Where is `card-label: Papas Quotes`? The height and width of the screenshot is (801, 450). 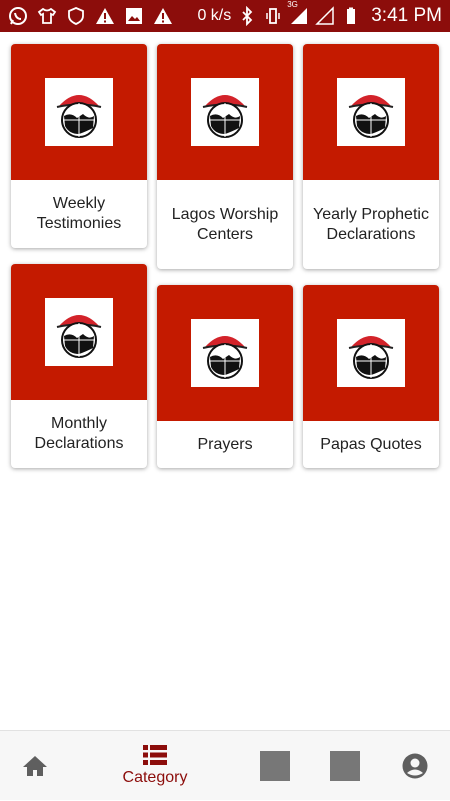 card-label: Papas Quotes is located at coordinates (371, 444).